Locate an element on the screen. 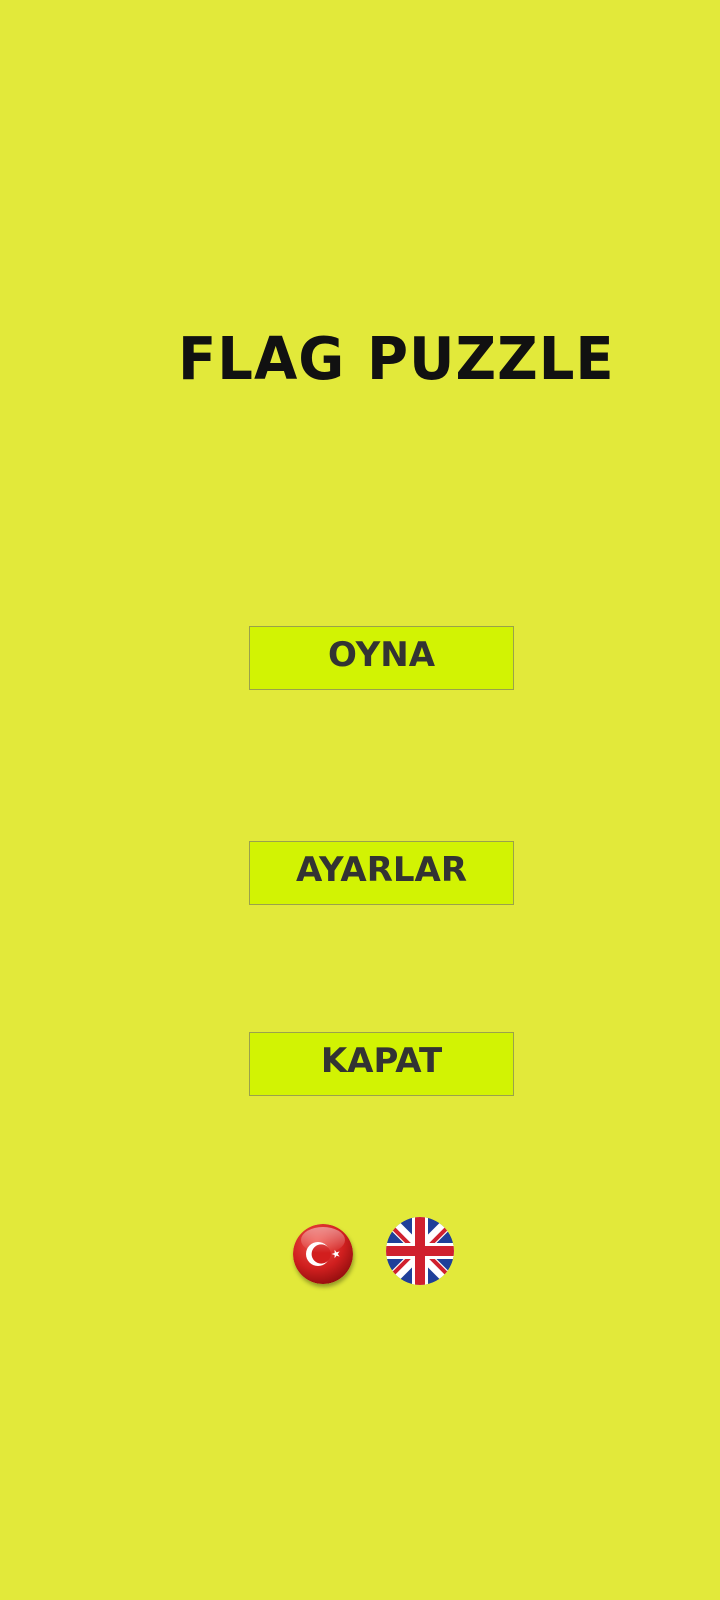 This screenshot has height=1600, width=720. settings-button: AYARLAR is located at coordinates (381, 873).